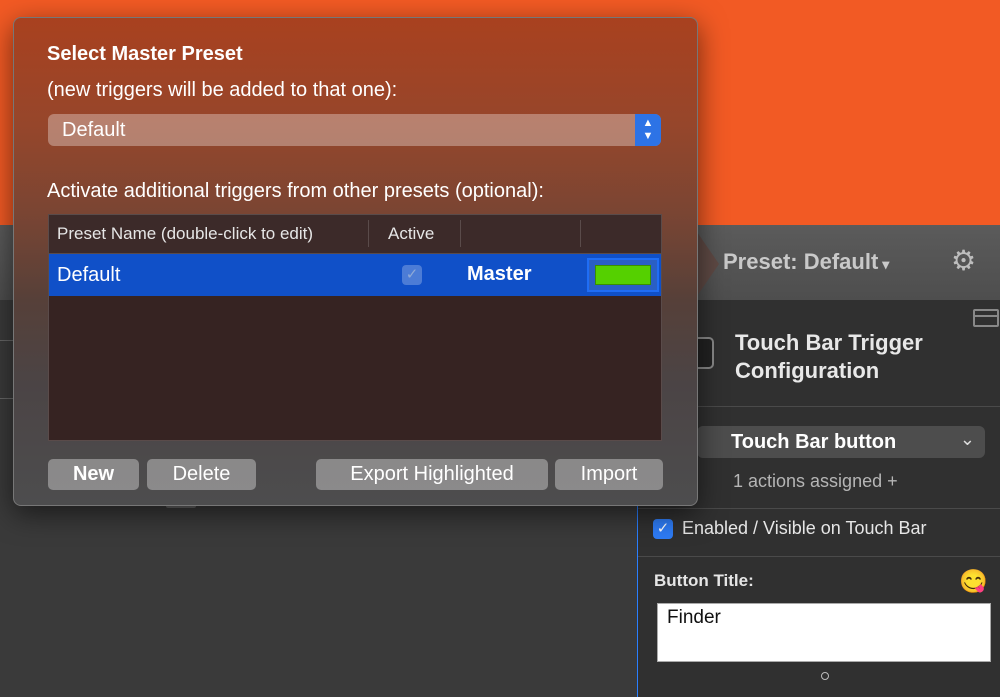 The width and height of the screenshot is (1000, 697). I want to click on active-checkbox: ✓, so click(412, 275).